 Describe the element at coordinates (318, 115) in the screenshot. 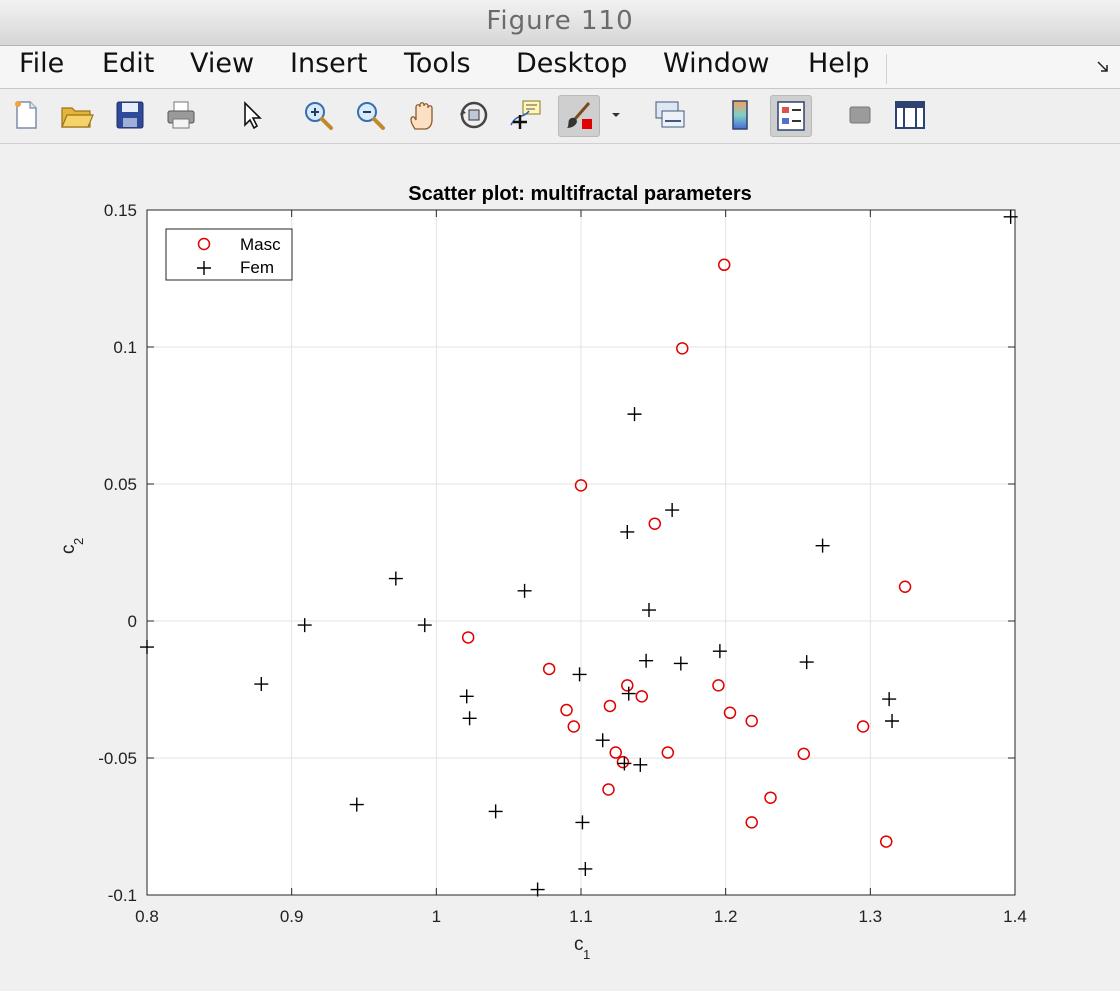

I see `zoom-in-icon` at that location.